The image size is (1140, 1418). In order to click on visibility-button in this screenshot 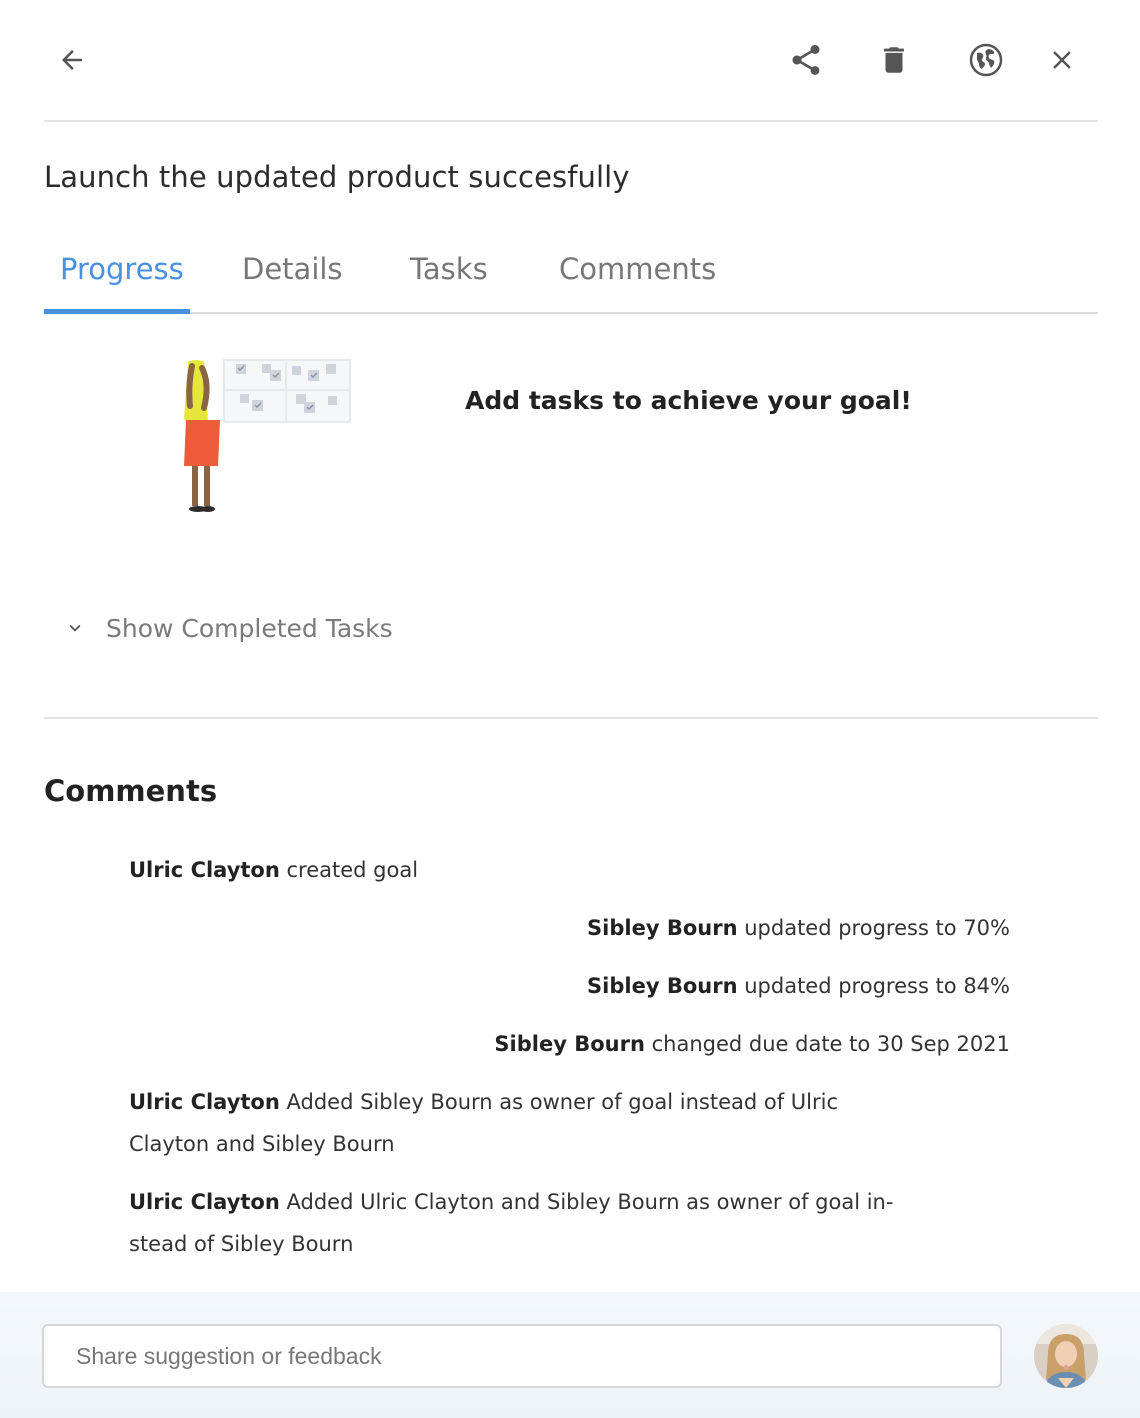, I will do `click(986, 60)`.